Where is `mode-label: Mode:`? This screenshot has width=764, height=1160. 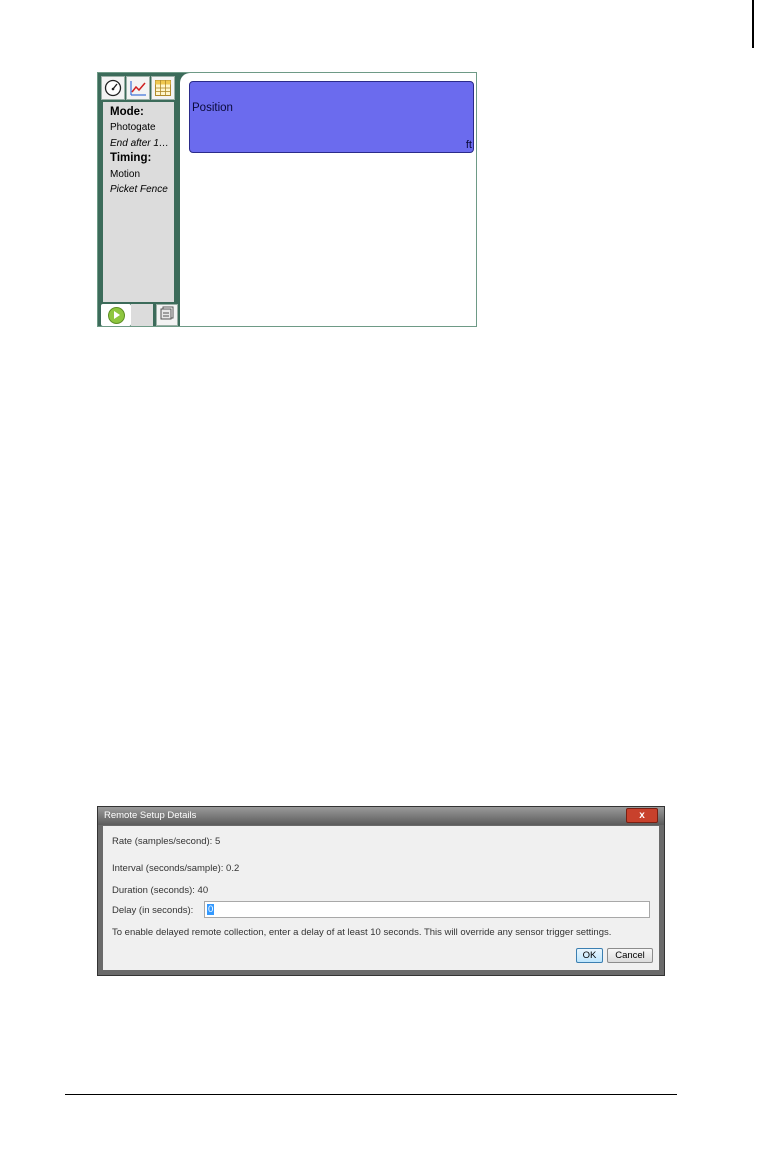 mode-label: Mode: is located at coordinates (127, 112).